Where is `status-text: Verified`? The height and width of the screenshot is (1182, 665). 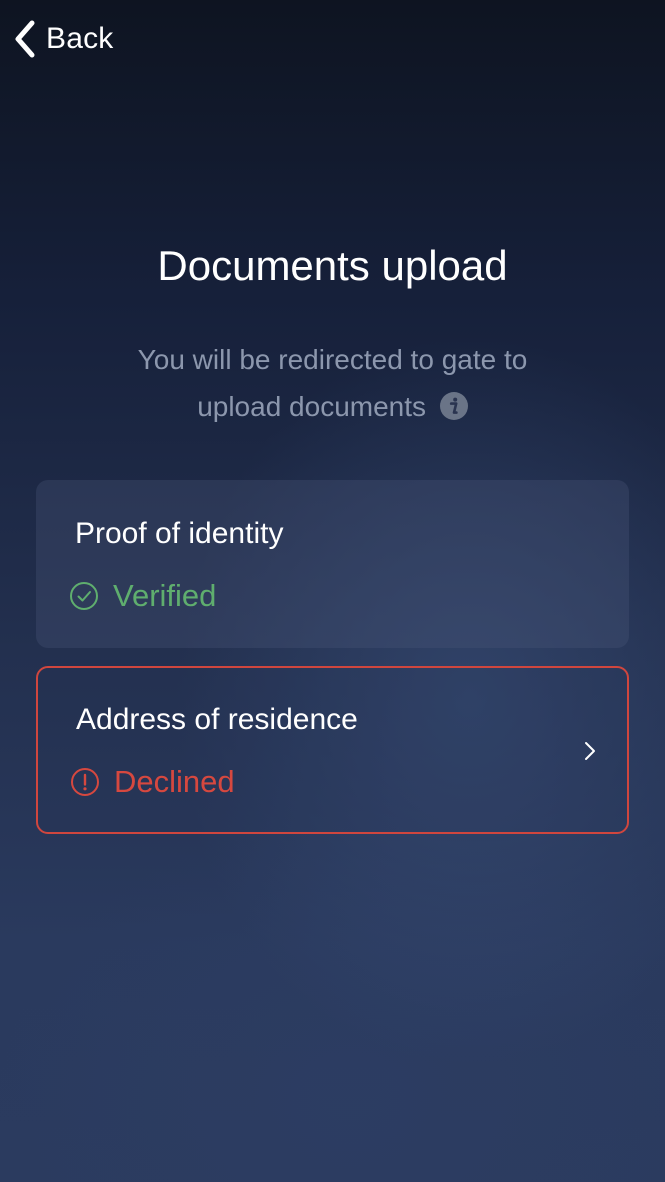 status-text: Verified is located at coordinates (165, 595).